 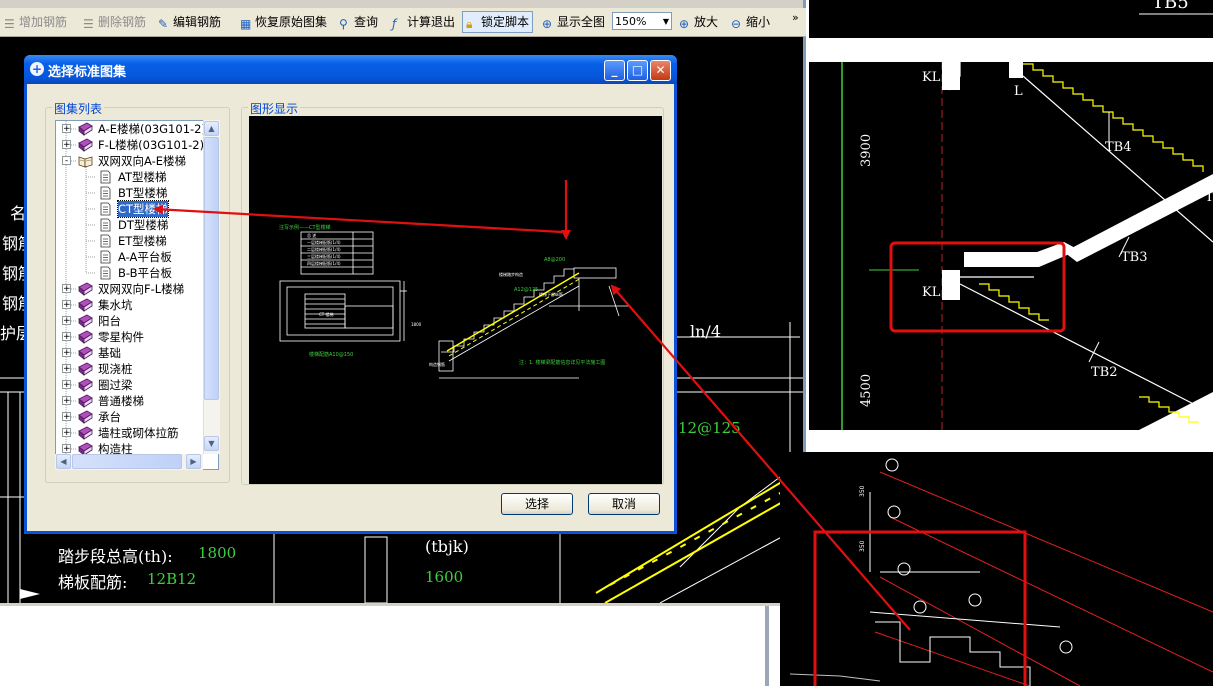 I want to click on horizontal-scroll-thumb, so click(x=127, y=461).